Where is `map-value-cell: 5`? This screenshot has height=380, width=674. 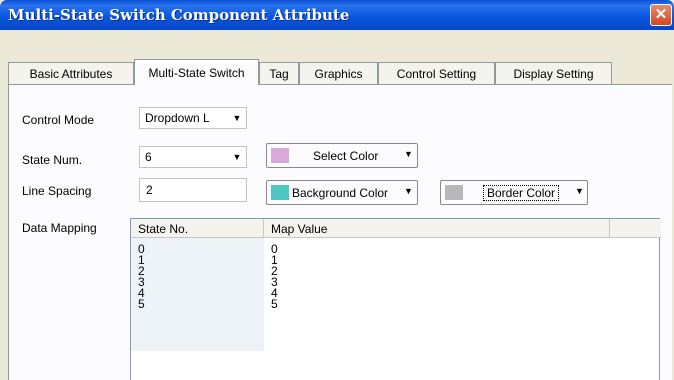
map-value-cell: 5 is located at coordinates (274, 304).